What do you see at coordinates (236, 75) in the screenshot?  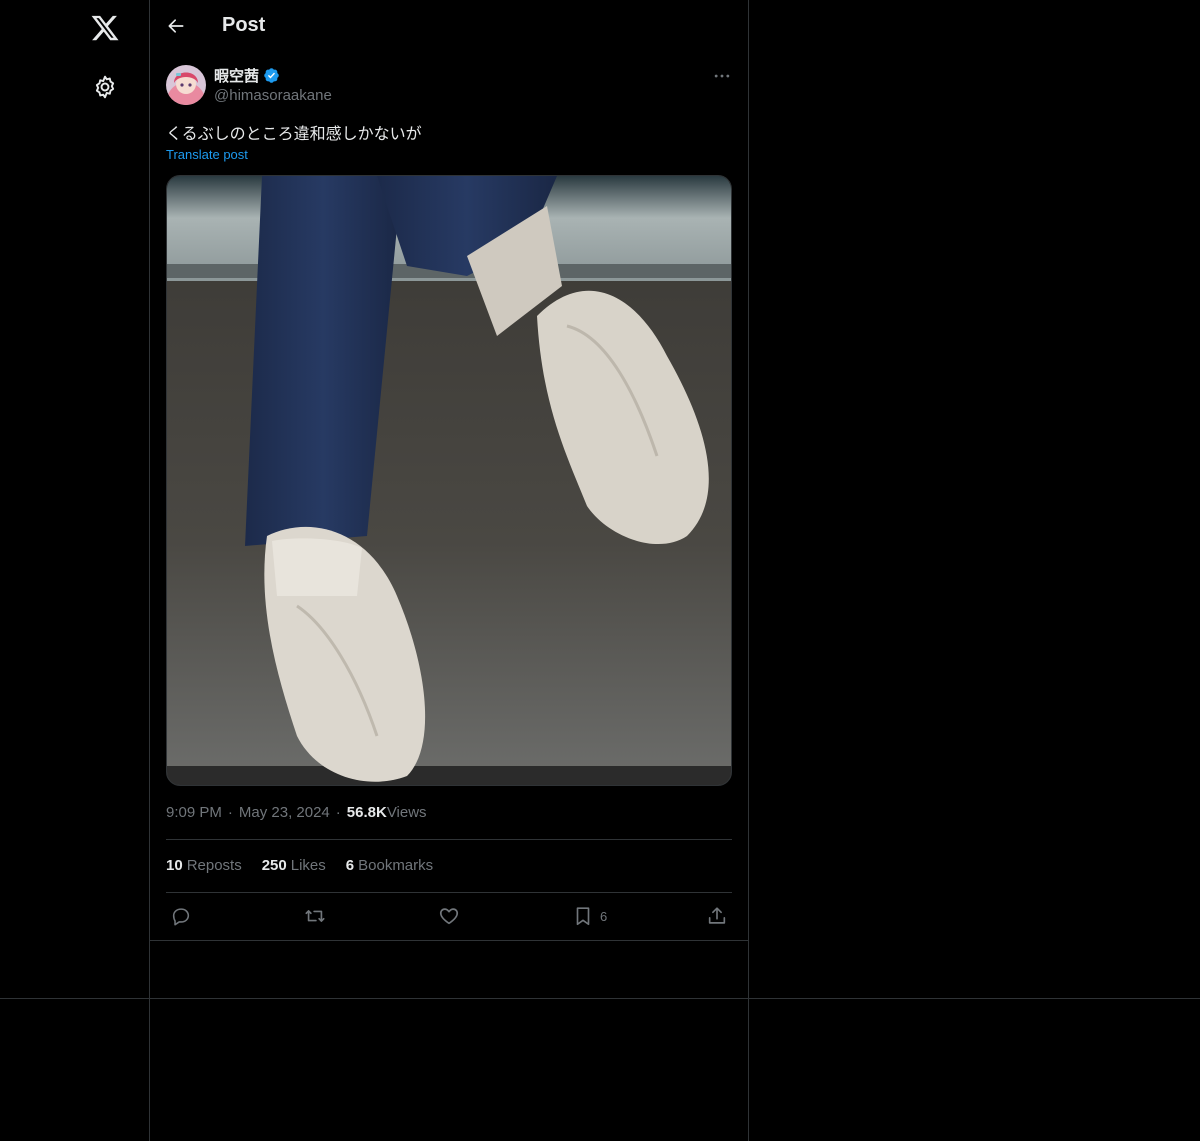 I see `display-name: 暇空茜` at bounding box center [236, 75].